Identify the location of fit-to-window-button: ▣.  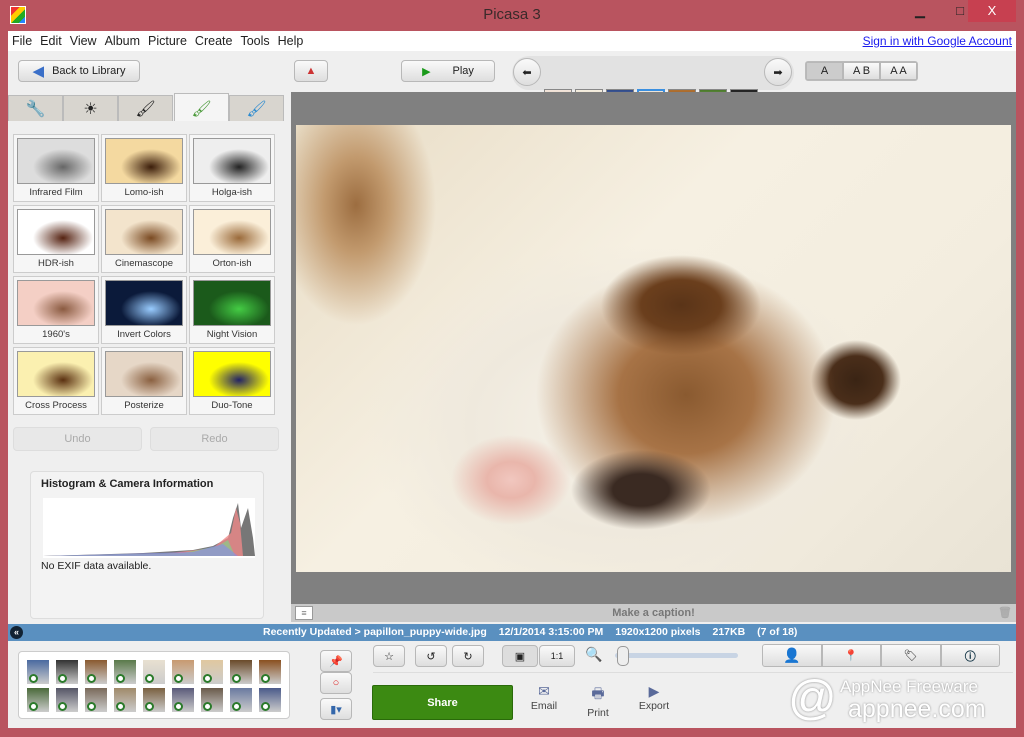
(520, 656).